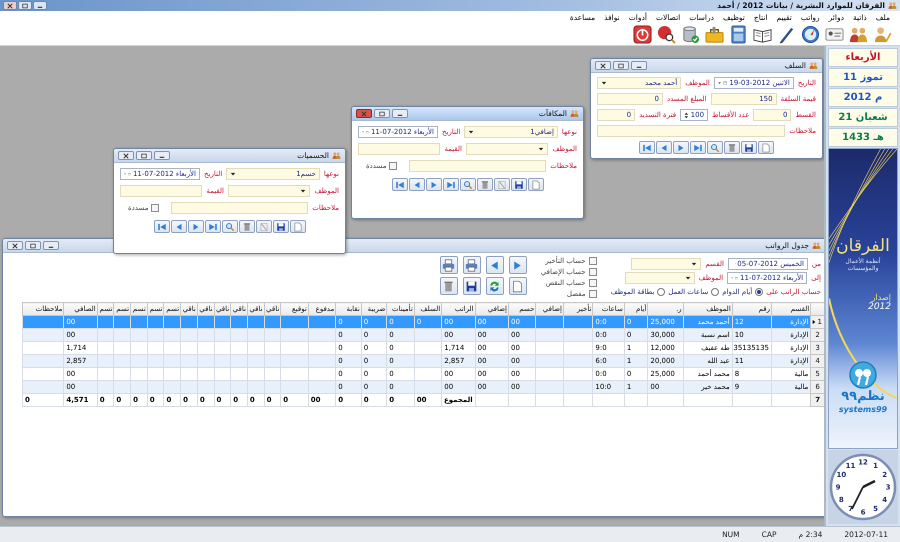 This screenshot has width=900, height=542. I want to click on magnifier-icon, so click(666, 34).